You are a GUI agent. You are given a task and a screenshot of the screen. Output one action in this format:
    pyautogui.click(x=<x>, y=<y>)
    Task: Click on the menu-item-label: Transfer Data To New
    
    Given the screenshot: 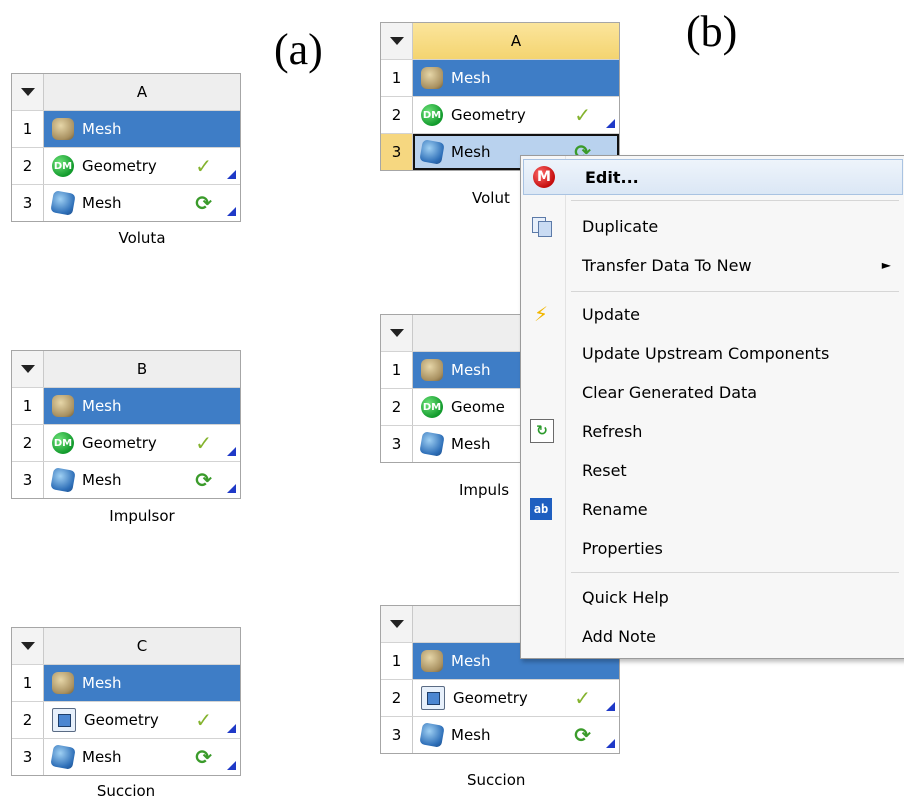 What is the action you would take?
    pyautogui.click(x=667, y=265)
    